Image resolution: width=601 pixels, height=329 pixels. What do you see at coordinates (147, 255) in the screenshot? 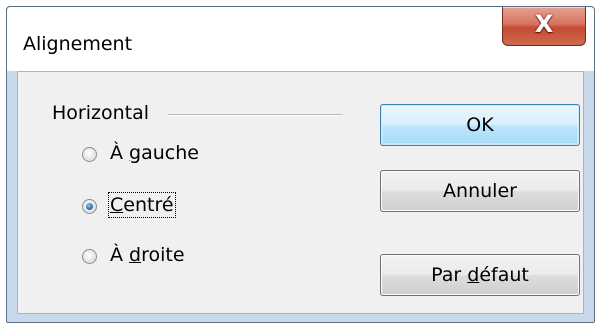
I see `radio-label-right: À droite` at bounding box center [147, 255].